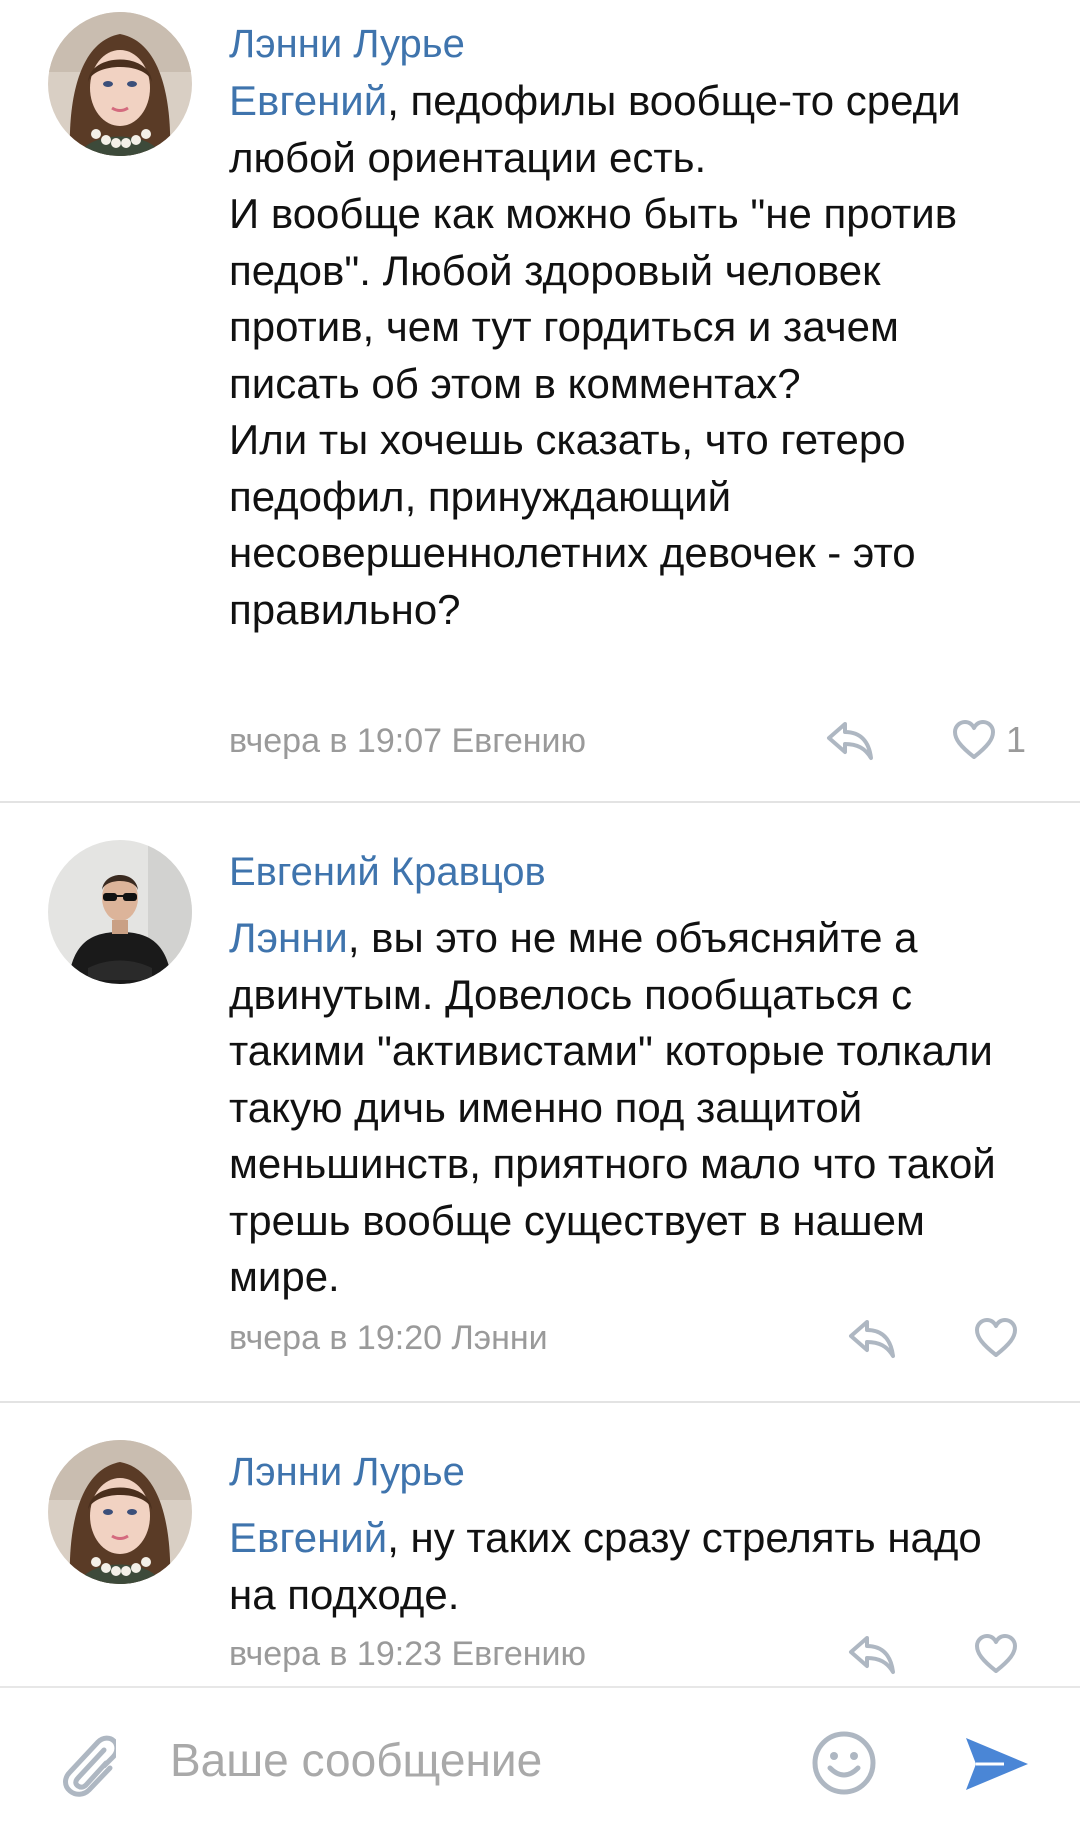 The width and height of the screenshot is (1080, 1835). I want to click on send-arrow-icon, so click(997, 1764).